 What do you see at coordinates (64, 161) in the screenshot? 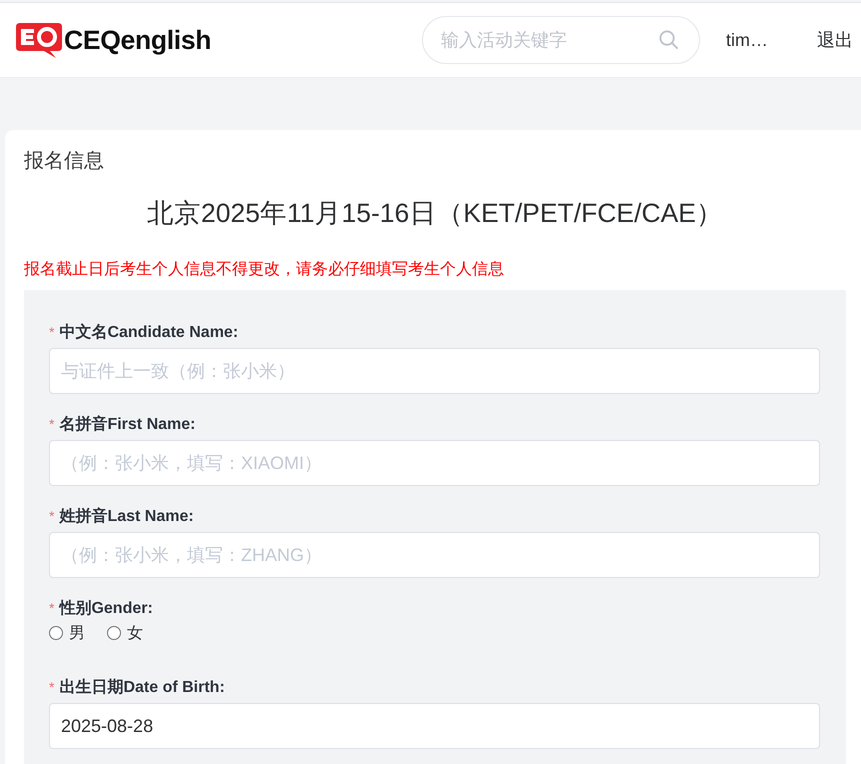
I see `section-heading: 报名信息` at bounding box center [64, 161].